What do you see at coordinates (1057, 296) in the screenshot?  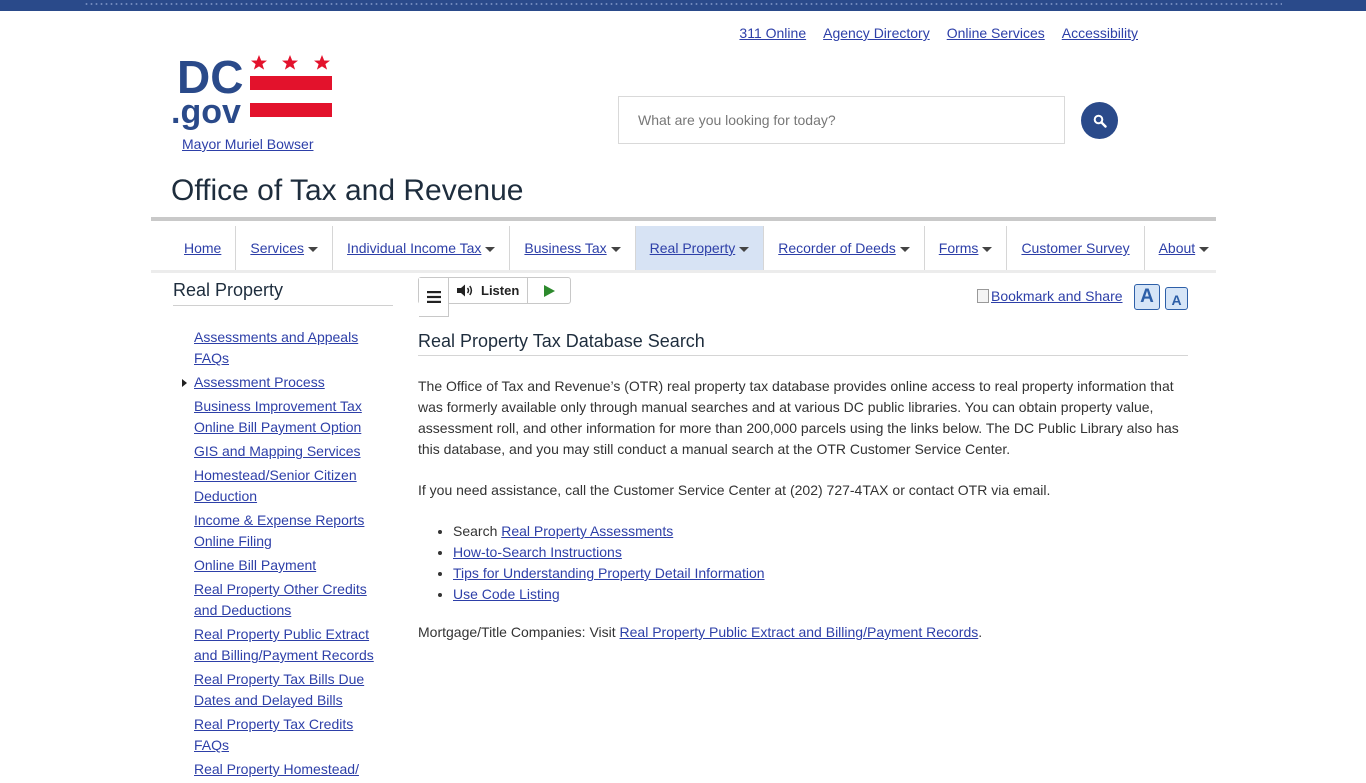 I see `bookmark-share-label: Bookmark and Share` at bounding box center [1057, 296].